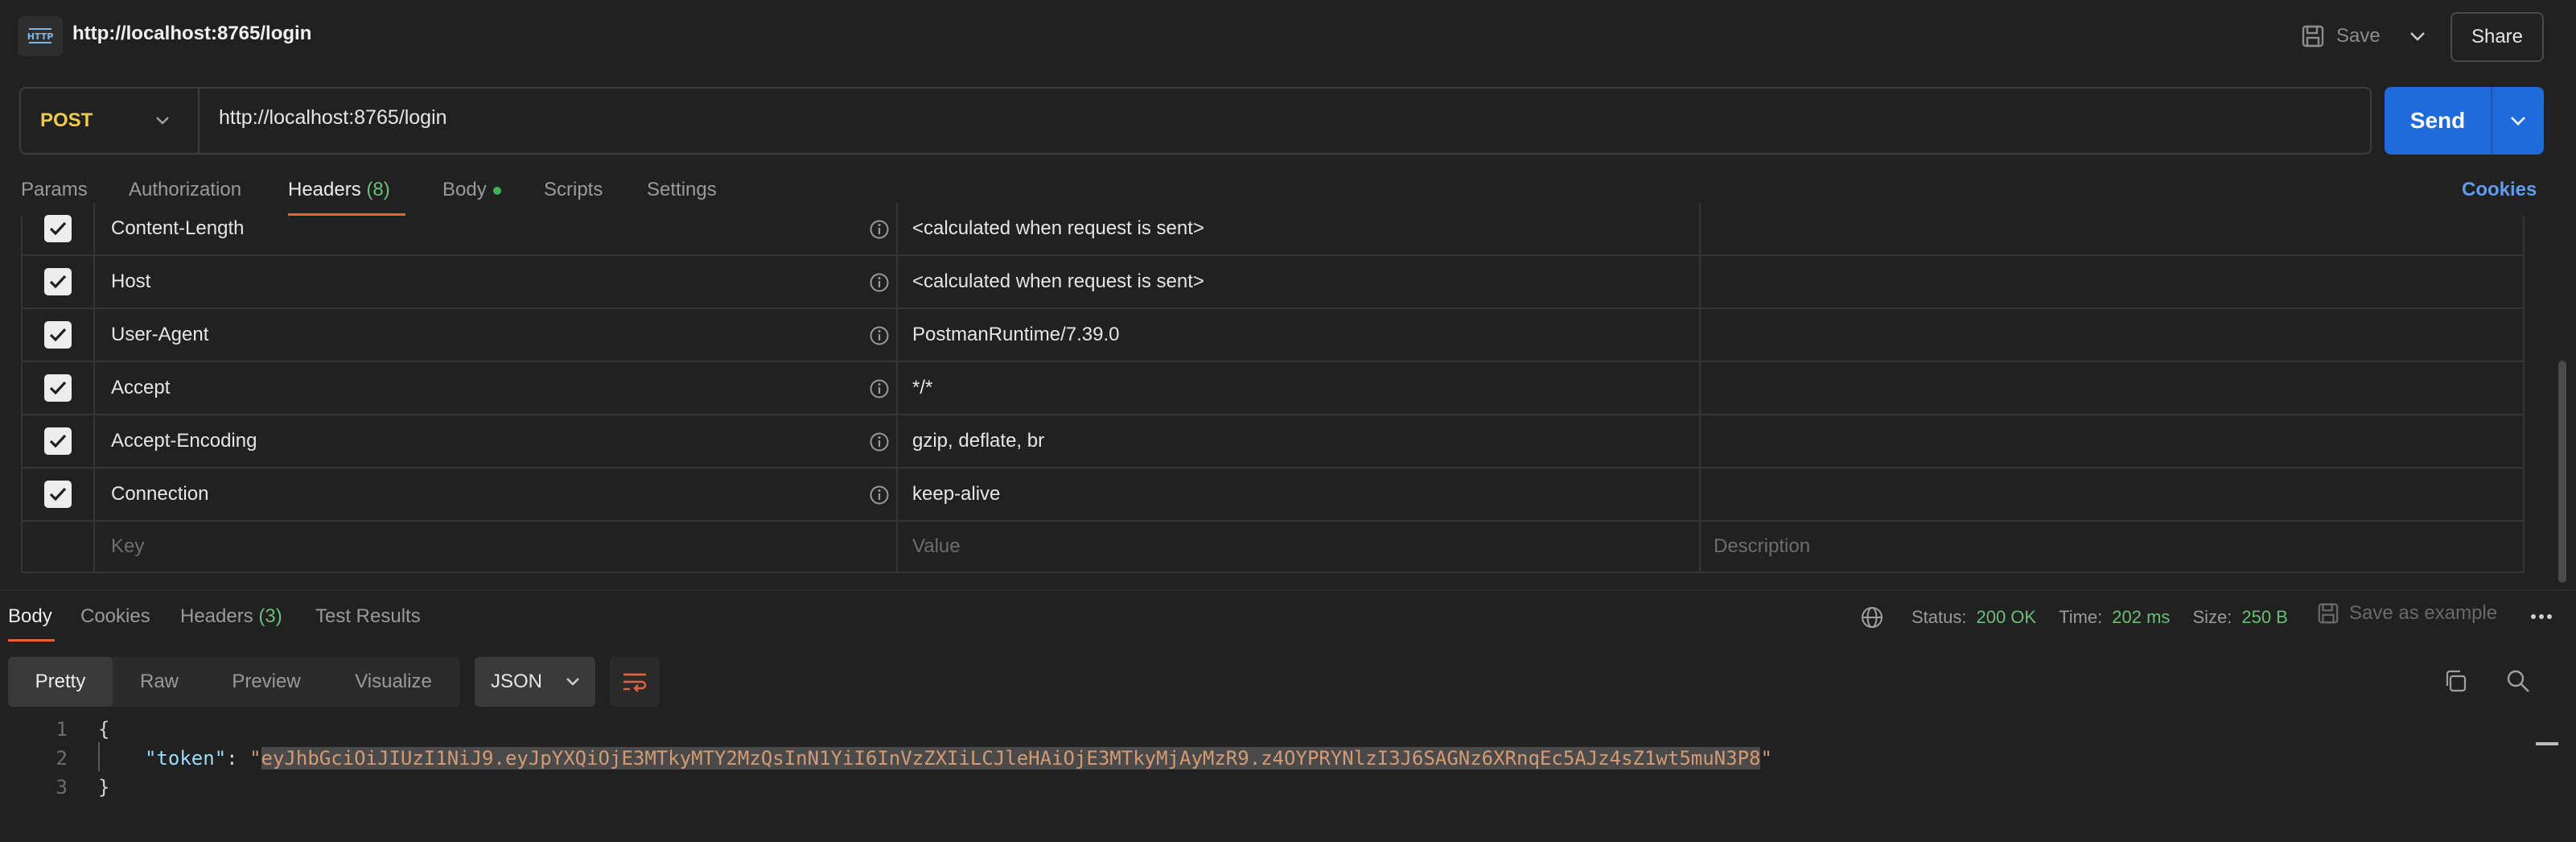  Describe the element at coordinates (266, 682) in the screenshot. I see `view-mode-preview: Preview` at that location.